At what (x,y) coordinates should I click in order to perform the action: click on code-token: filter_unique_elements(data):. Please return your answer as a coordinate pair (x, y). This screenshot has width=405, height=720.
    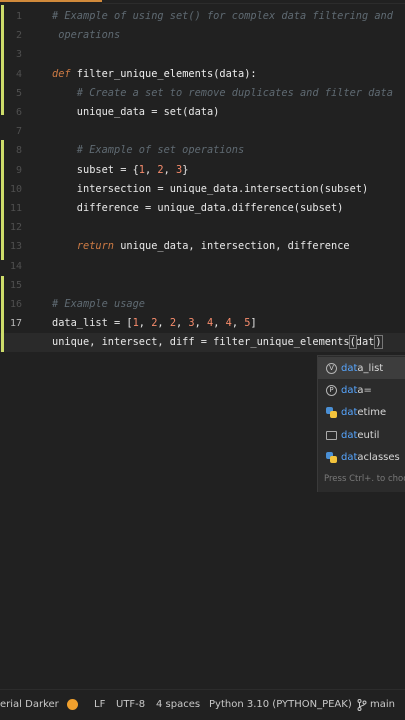
    Looking at the image, I should click on (163, 73).